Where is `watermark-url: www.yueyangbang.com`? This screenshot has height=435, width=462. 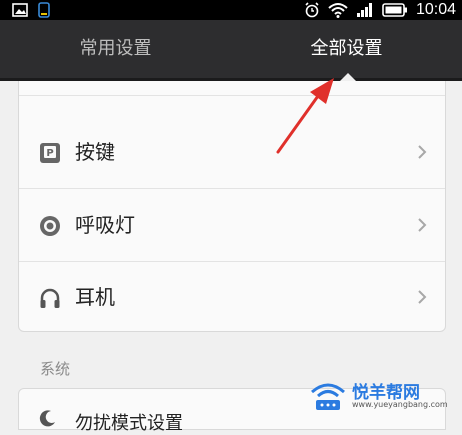
watermark-url: www.yueyangbang.com is located at coordinates (400, 404).